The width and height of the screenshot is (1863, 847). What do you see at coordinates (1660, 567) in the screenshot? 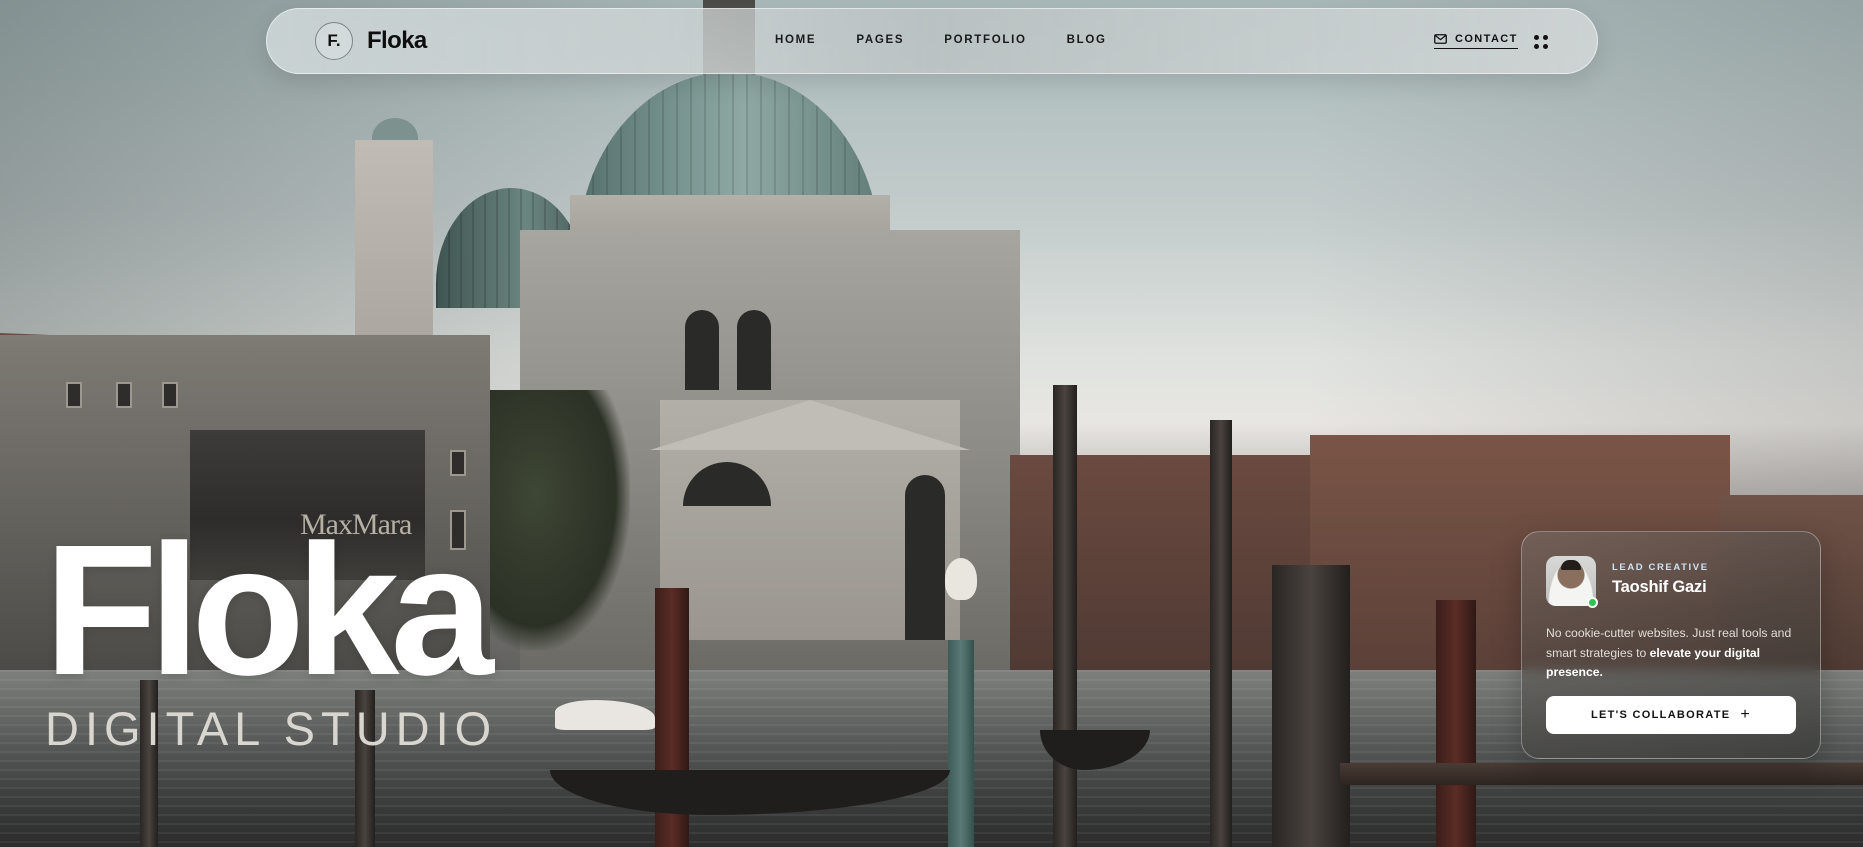
I see `profile-role: LEAD CREATIVE` at bounding box center [1660, 567].